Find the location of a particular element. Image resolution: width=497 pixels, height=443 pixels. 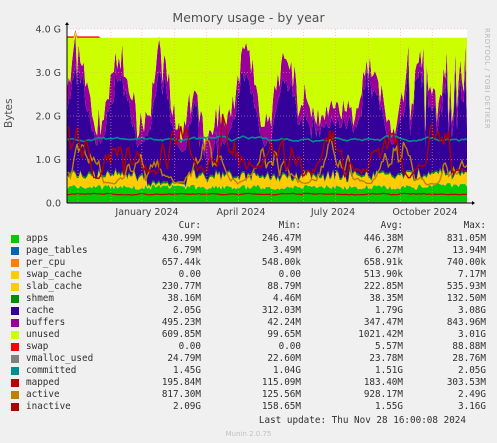

legend-value-min: 42.24M is located at coordinates (284, 322).